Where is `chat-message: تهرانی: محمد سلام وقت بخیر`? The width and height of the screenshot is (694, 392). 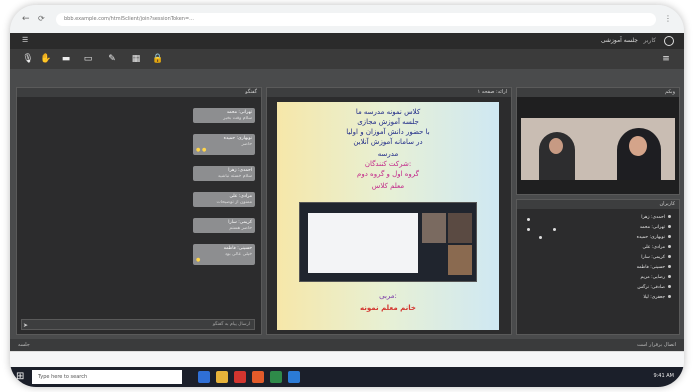 chat-message: تهرانی: محمد سلام وقت بخیر is located at coordinates (224, 115).